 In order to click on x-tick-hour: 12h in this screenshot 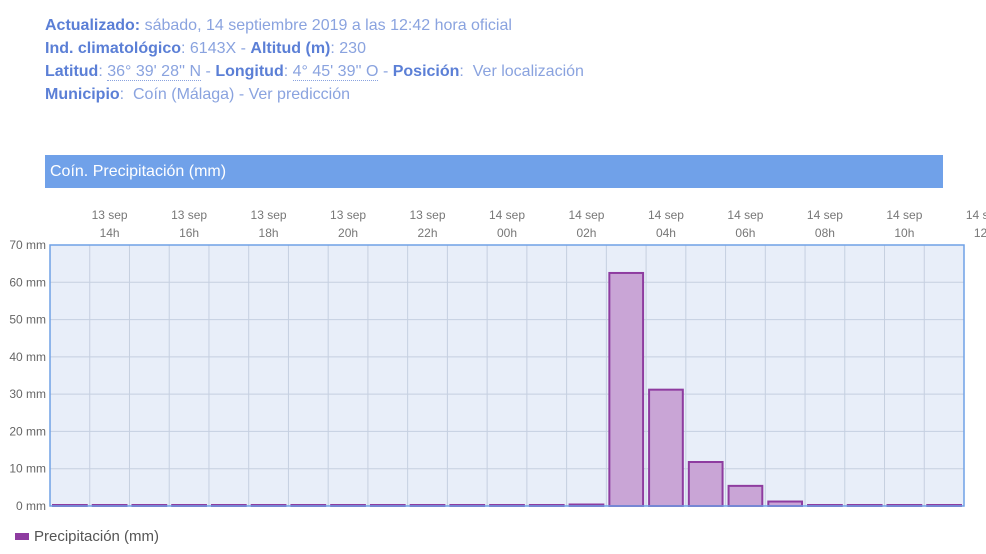, I will do `click(980, 233)`.